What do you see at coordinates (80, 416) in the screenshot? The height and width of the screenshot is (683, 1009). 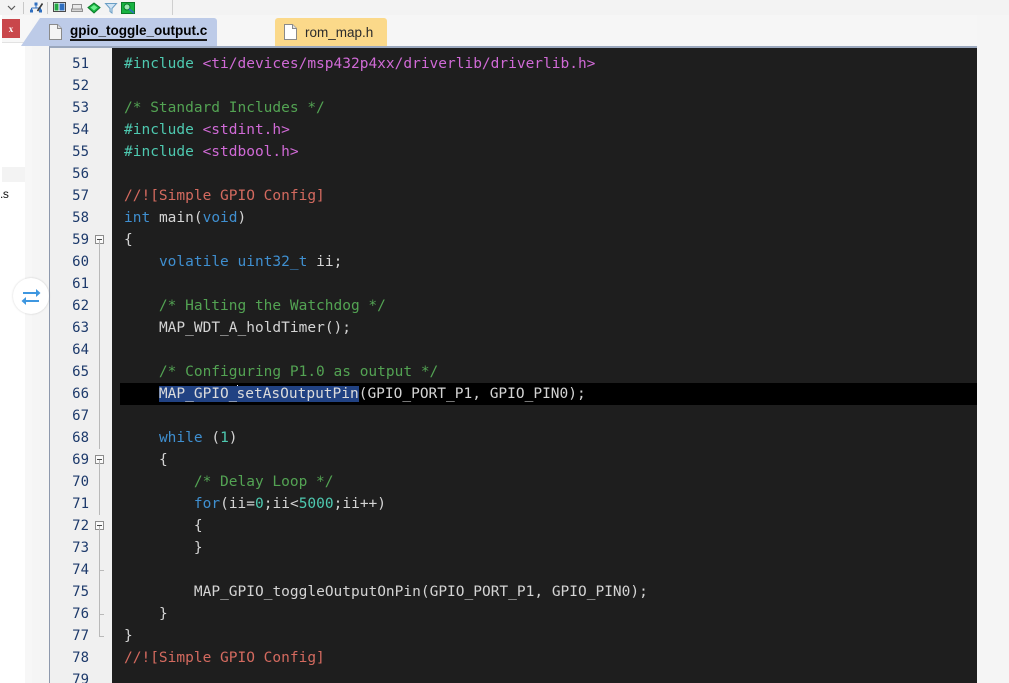 I see `line-number: 67` at bounding box center [80, 416].